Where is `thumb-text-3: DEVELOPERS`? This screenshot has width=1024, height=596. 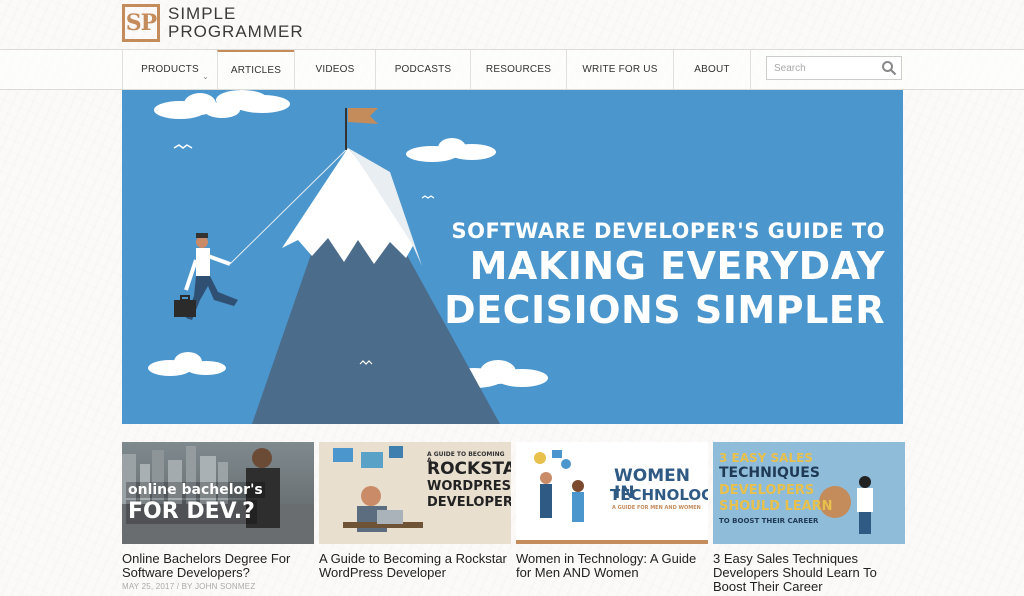 thumb-text-3: DEVELOPERS is located at coordinates (767, 490).